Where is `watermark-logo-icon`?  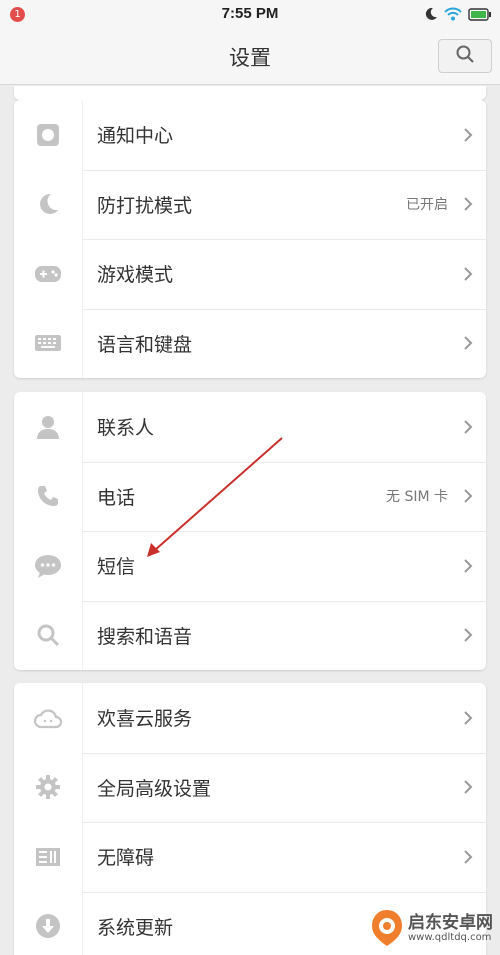 watermark-logo-icon is located at coordinates (387, 928).